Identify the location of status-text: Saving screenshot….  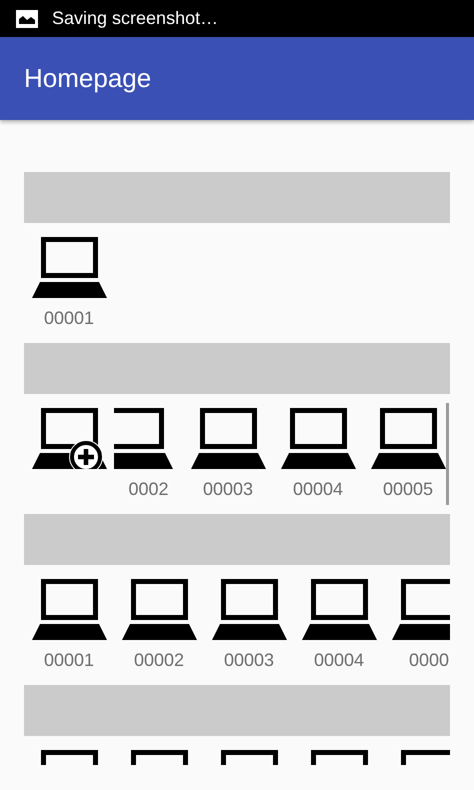
(135, 18).